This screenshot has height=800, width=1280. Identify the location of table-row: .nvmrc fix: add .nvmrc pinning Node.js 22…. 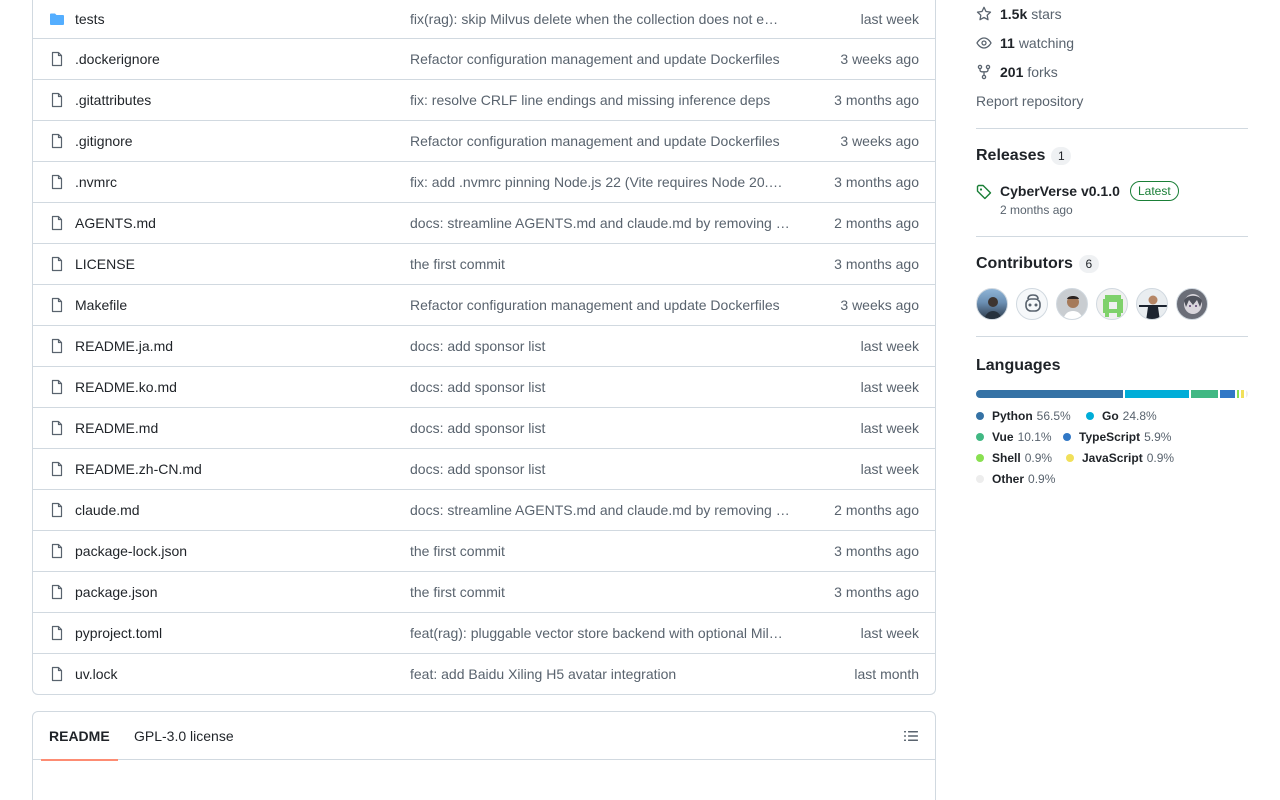
(484, 181).